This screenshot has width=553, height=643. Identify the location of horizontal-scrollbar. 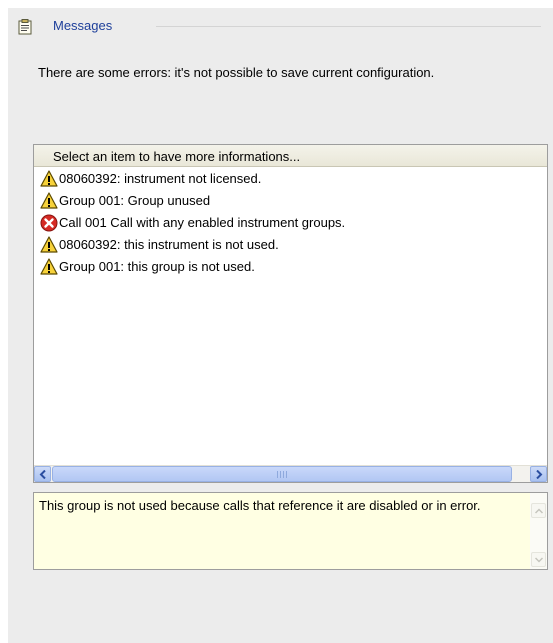
(290, 473).